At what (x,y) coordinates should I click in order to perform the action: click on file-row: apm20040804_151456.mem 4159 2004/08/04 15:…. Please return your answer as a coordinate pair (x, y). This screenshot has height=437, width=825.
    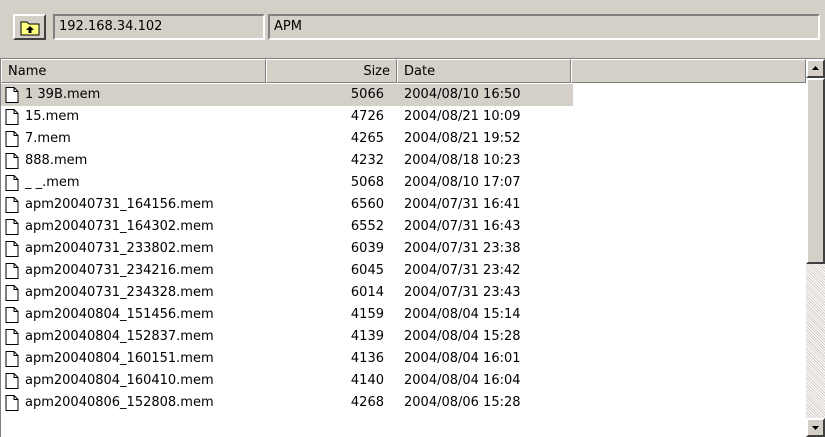
    Looking at the image, I should click on (403, 315).